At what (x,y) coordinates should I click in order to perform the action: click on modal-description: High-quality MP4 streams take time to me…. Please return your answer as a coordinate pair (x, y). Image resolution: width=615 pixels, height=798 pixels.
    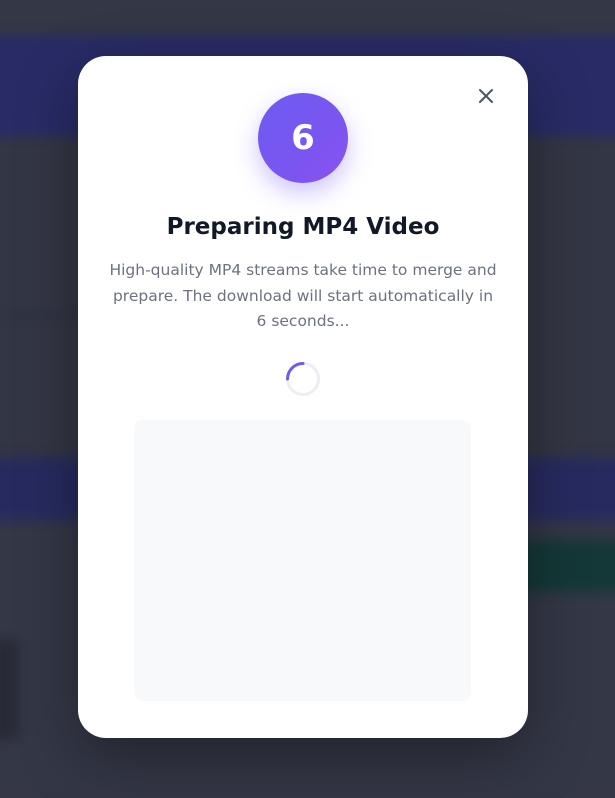
    Looking at the image, I should click on (303, 295).